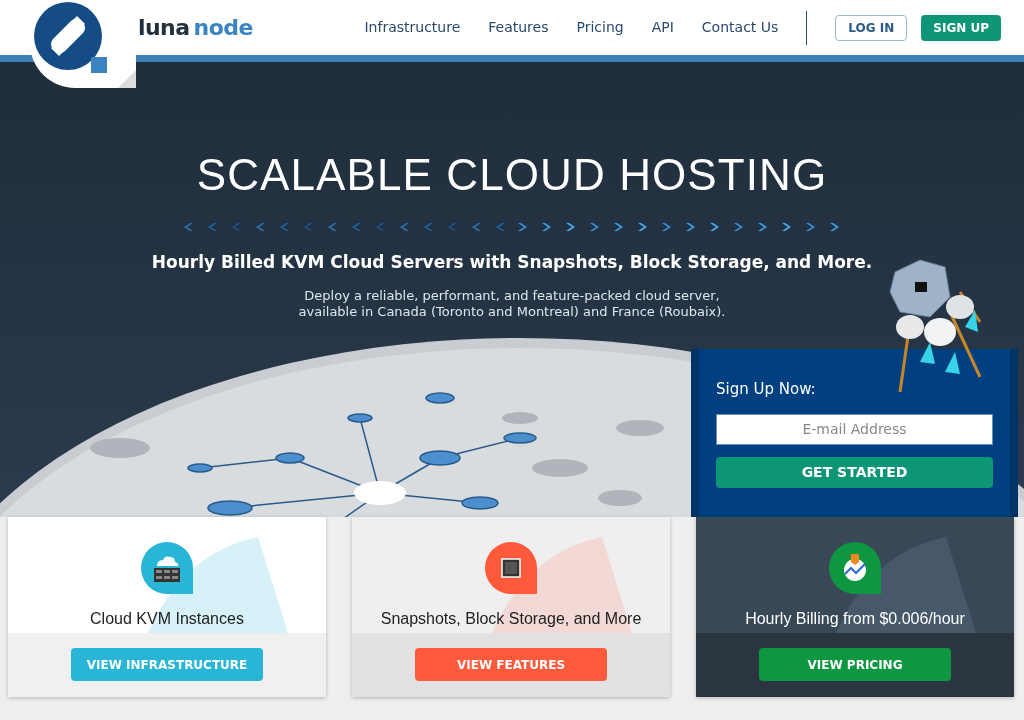 This screenshot has width=1024, height=720. Describe the element at coordinates (766, 389) in the screenshot. I see `signup-label: Sign Up Now:` at that location.